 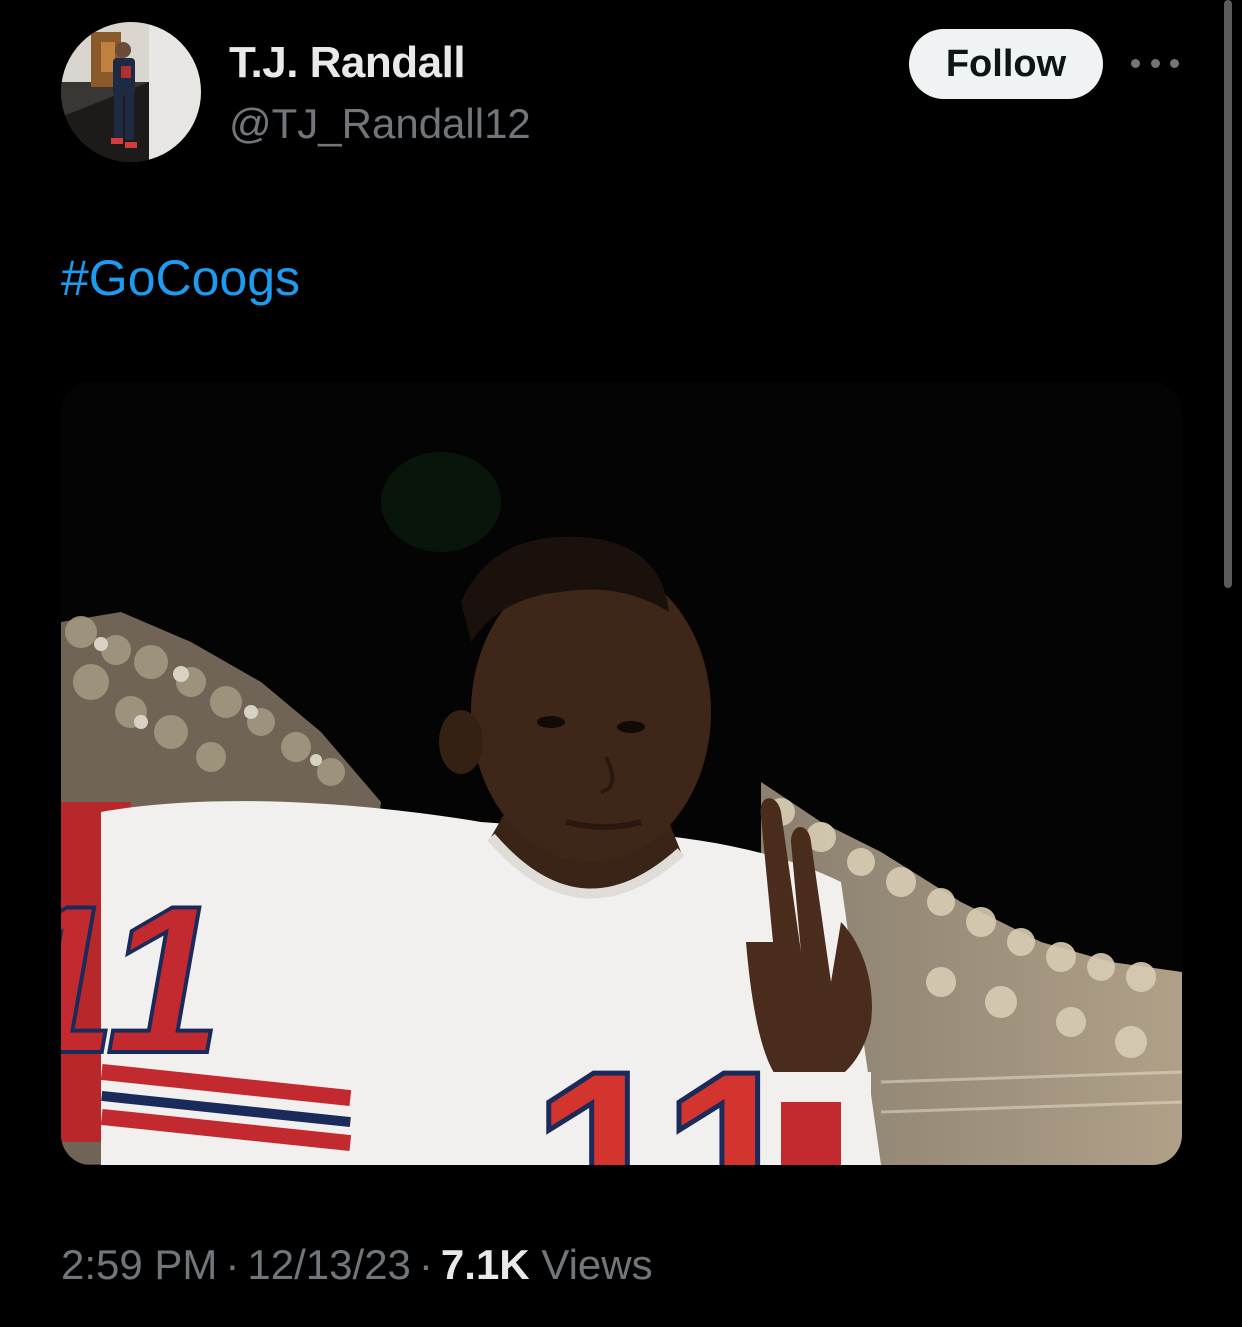 I want to click on user-handle: @TJ_Randall12, so click(x=380, y=124).